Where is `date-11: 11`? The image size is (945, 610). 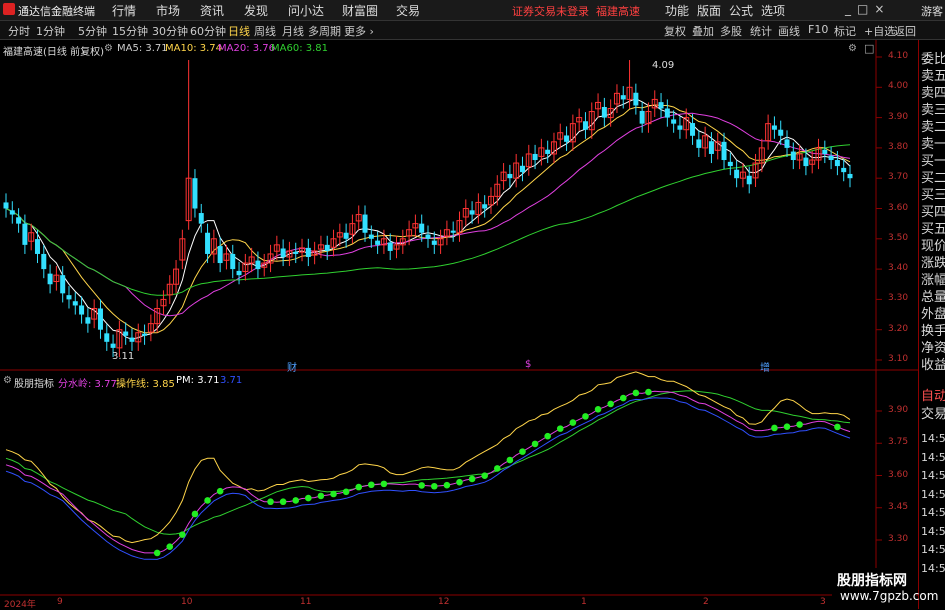 date-11: 11 is located at coordinates (306, 602).